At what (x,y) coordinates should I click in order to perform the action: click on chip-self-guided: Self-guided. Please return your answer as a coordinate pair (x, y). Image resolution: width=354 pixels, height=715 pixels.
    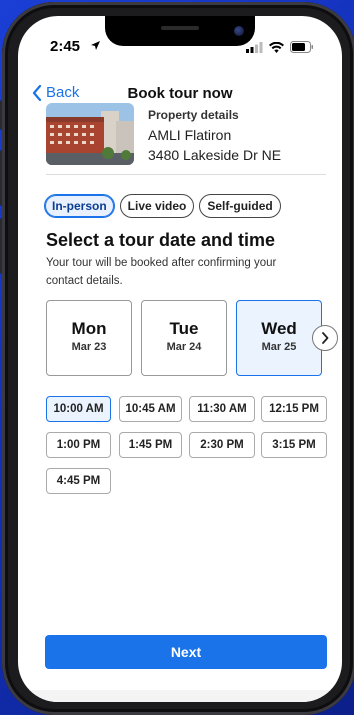
    Looking at the image, I should click on (240, 206).